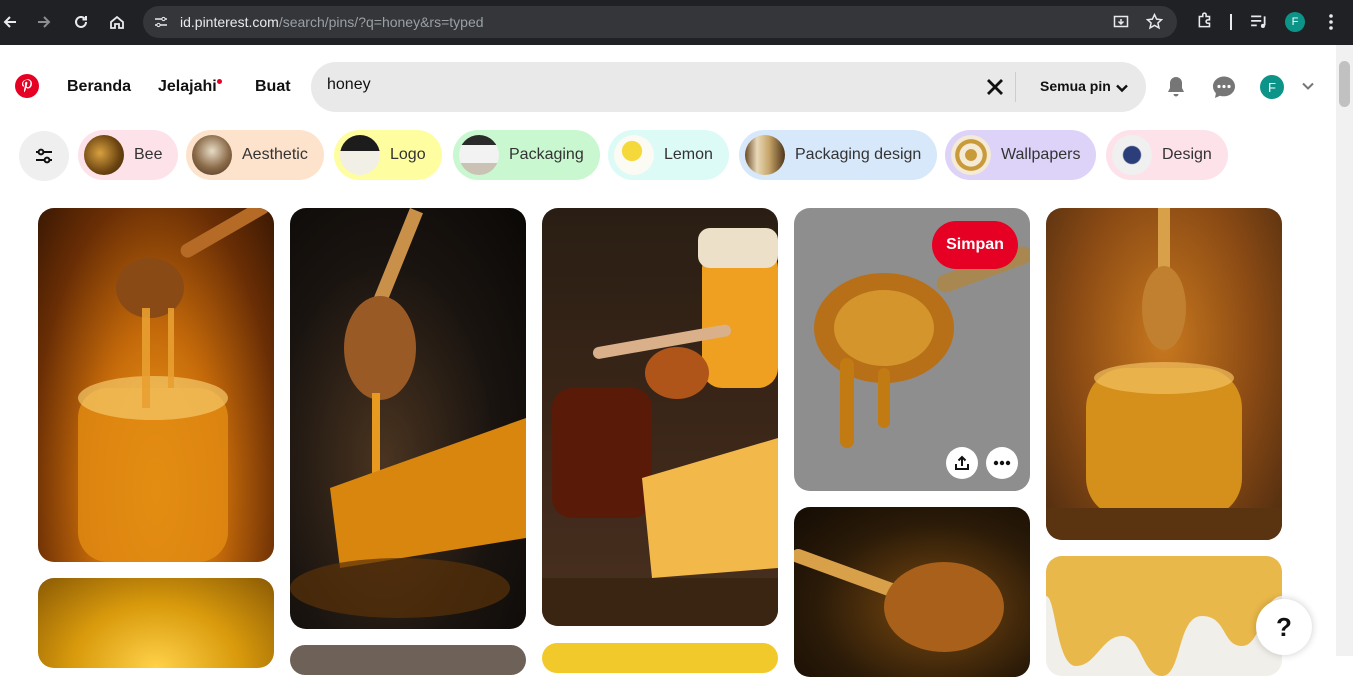 The height and width of the screenshot is (677, 1353). What do you see at coordinates (161, 24) in the screenshot?
I see `site-settings-icon` at bounding box center [161, 24].